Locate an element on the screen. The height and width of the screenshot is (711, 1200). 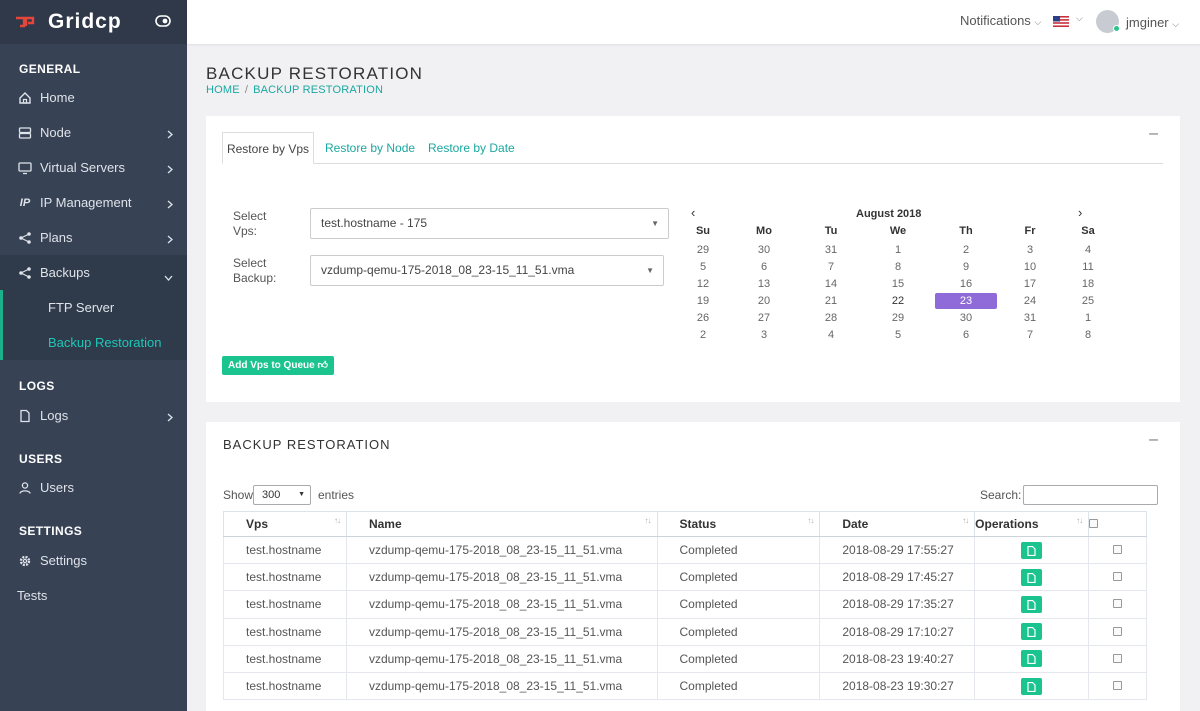
tab-restore-by-vps: Restore by Vps is located at coordinates (268, 148).